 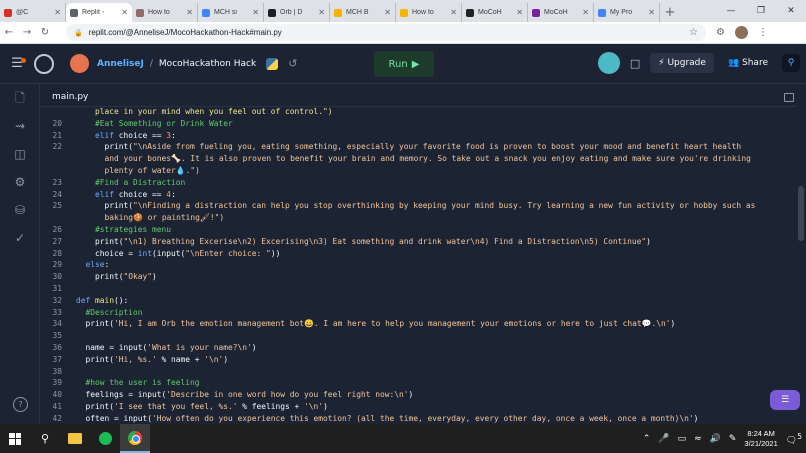 I want to click on code-line: plenty of water💧."), so click(x=423, y=171).